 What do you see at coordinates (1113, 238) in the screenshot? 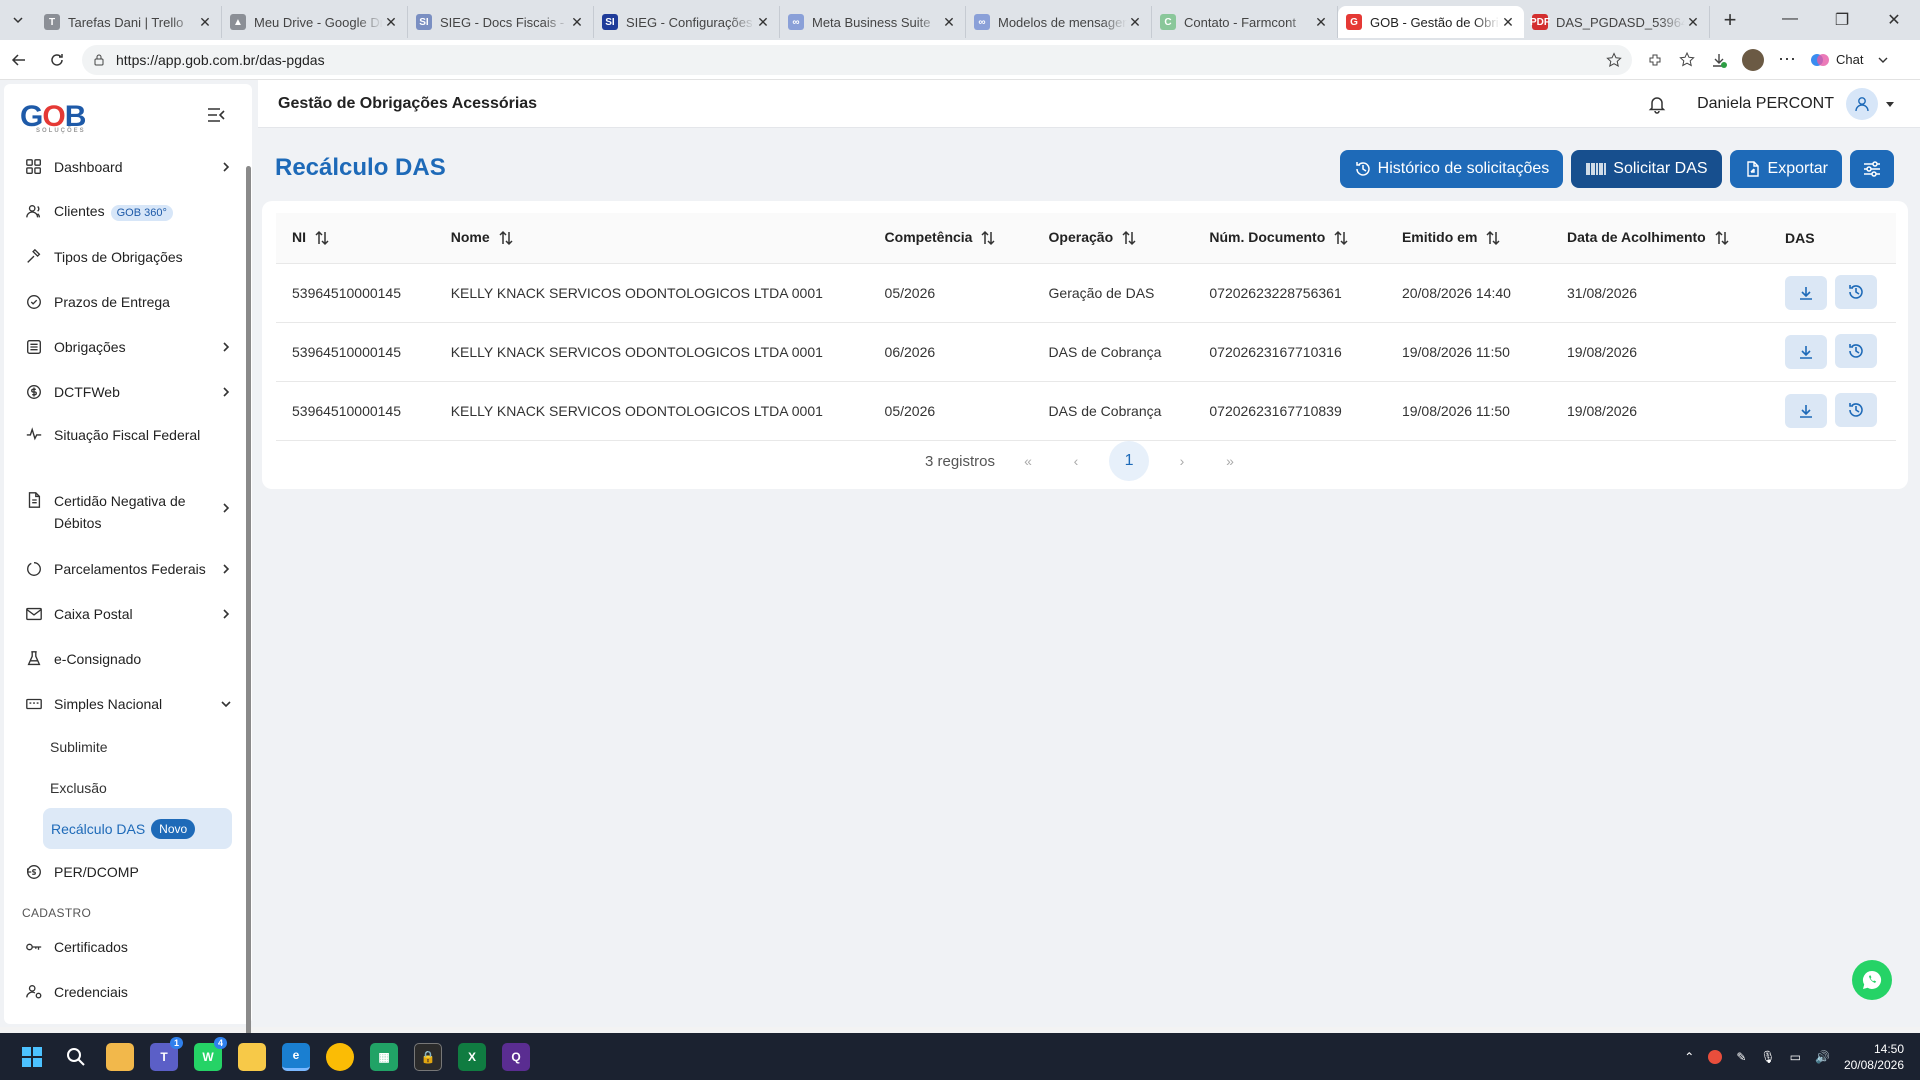
I see `column-header-operacao: Operação` at bounding box center [1113, 238].